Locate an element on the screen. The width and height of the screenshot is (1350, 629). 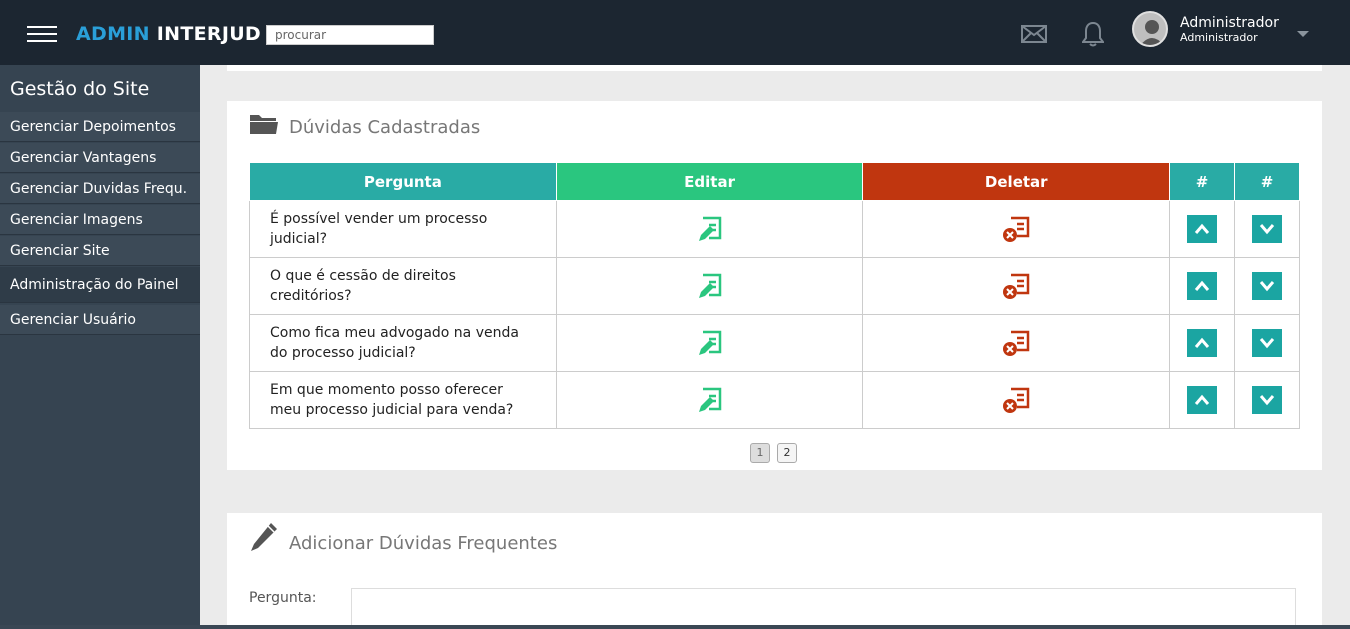
sidebar-item-imagens: Gerenciar Imagens is located at coordinates (100, 220).